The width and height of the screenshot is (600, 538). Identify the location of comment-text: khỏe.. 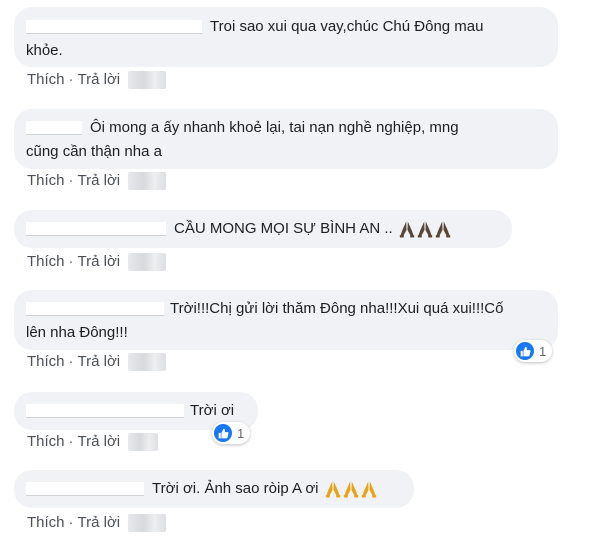
(44, 50).